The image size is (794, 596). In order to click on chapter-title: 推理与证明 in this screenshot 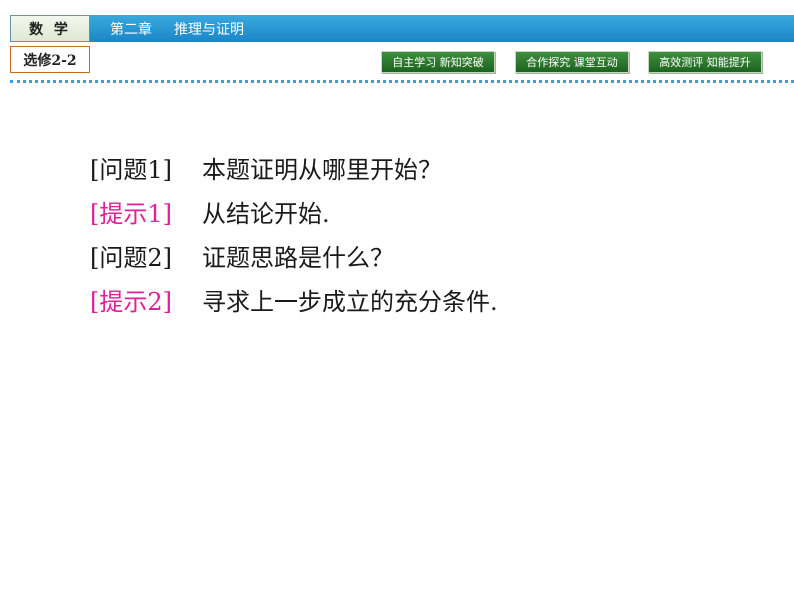, I will do `click(209, 29)`.